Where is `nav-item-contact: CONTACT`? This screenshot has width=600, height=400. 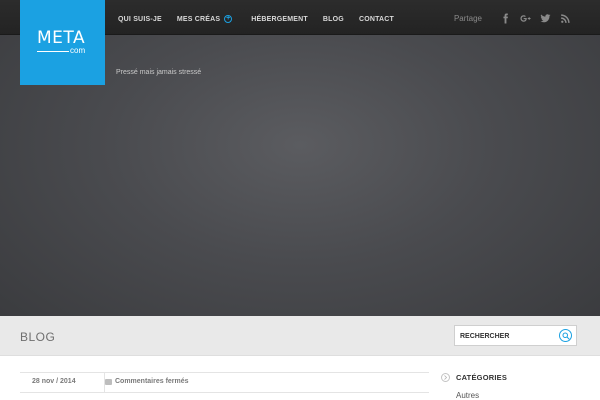
nav-item-contact: CONTACT is located at coordinates (376, 19).